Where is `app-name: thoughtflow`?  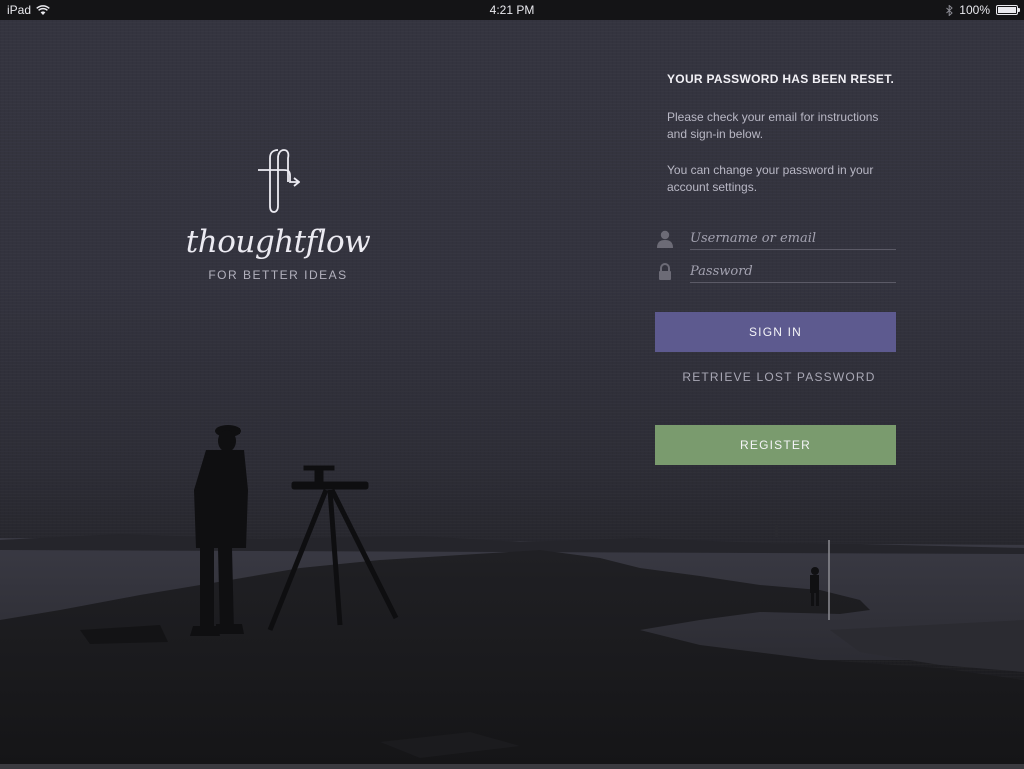
app-name: thoughtflow is located at coordinates (278, 242).